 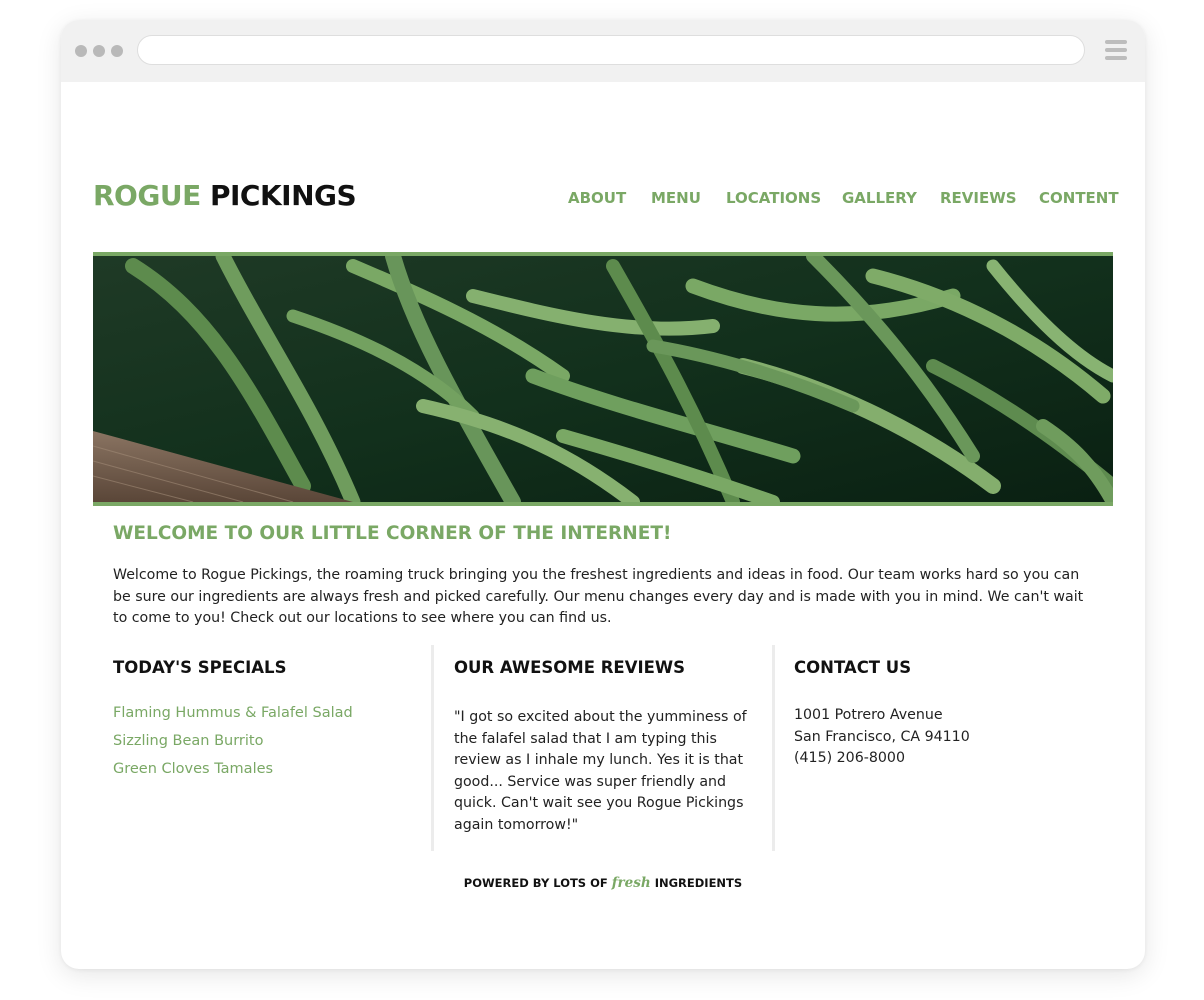 What do you see at coordinates (849, 758) in the screenshot?
I see `phone-number: (415) 206-8000` at bounding box center [849, 758].